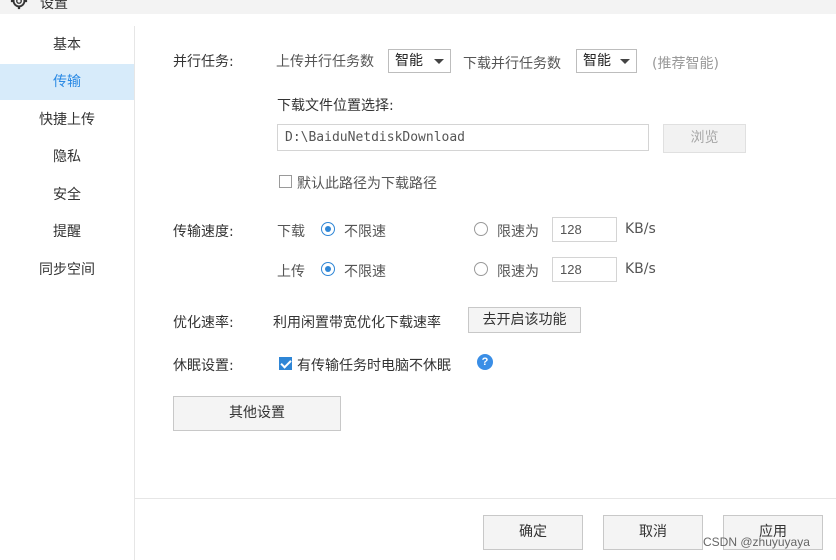 The width and height of the screenshot is (836, 560). I want to click on download-speed-label: 下载, so click(291, 232).